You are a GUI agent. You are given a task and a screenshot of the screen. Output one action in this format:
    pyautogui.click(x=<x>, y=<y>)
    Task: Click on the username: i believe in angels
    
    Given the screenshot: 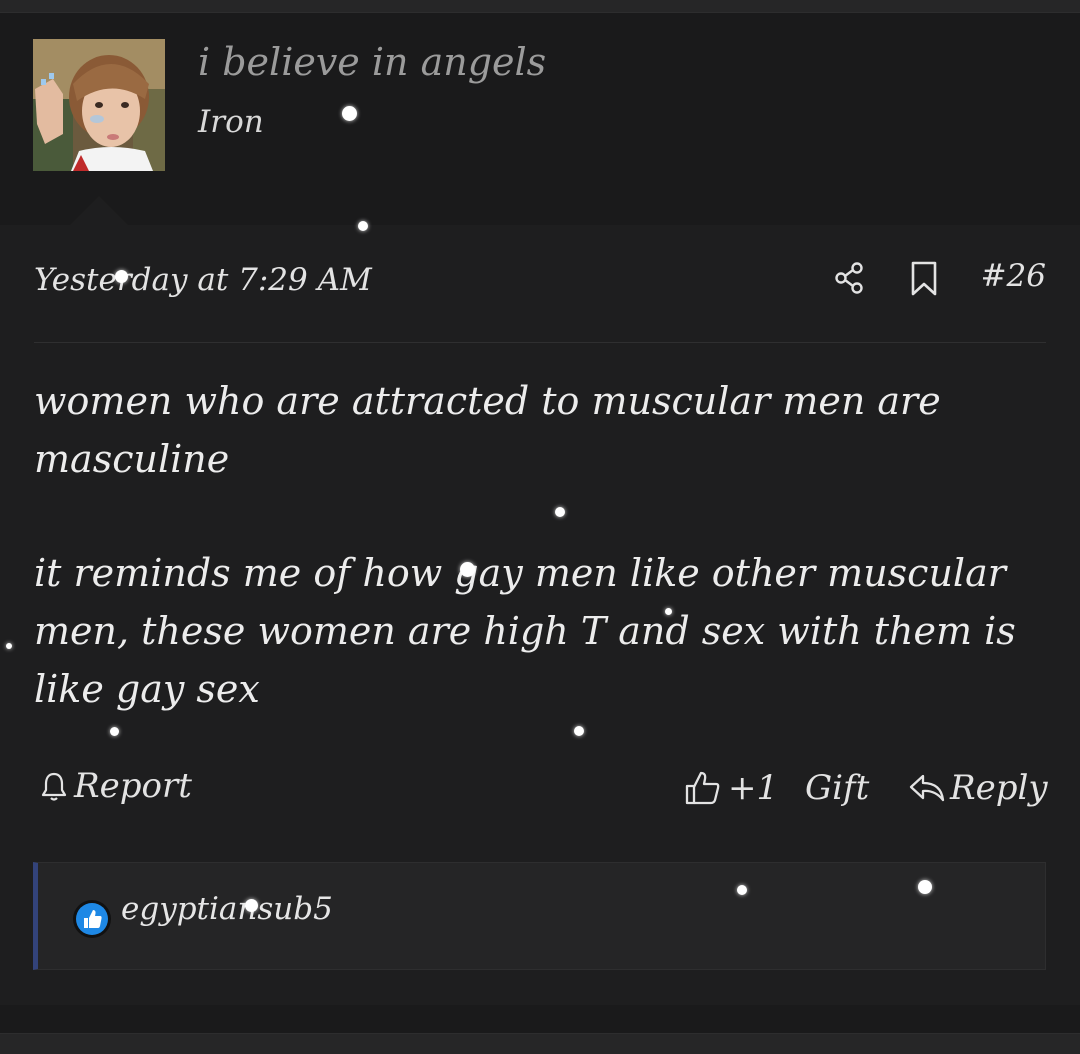 What is the action you would take?
    pyautogui.click(x=372, y=62)
    